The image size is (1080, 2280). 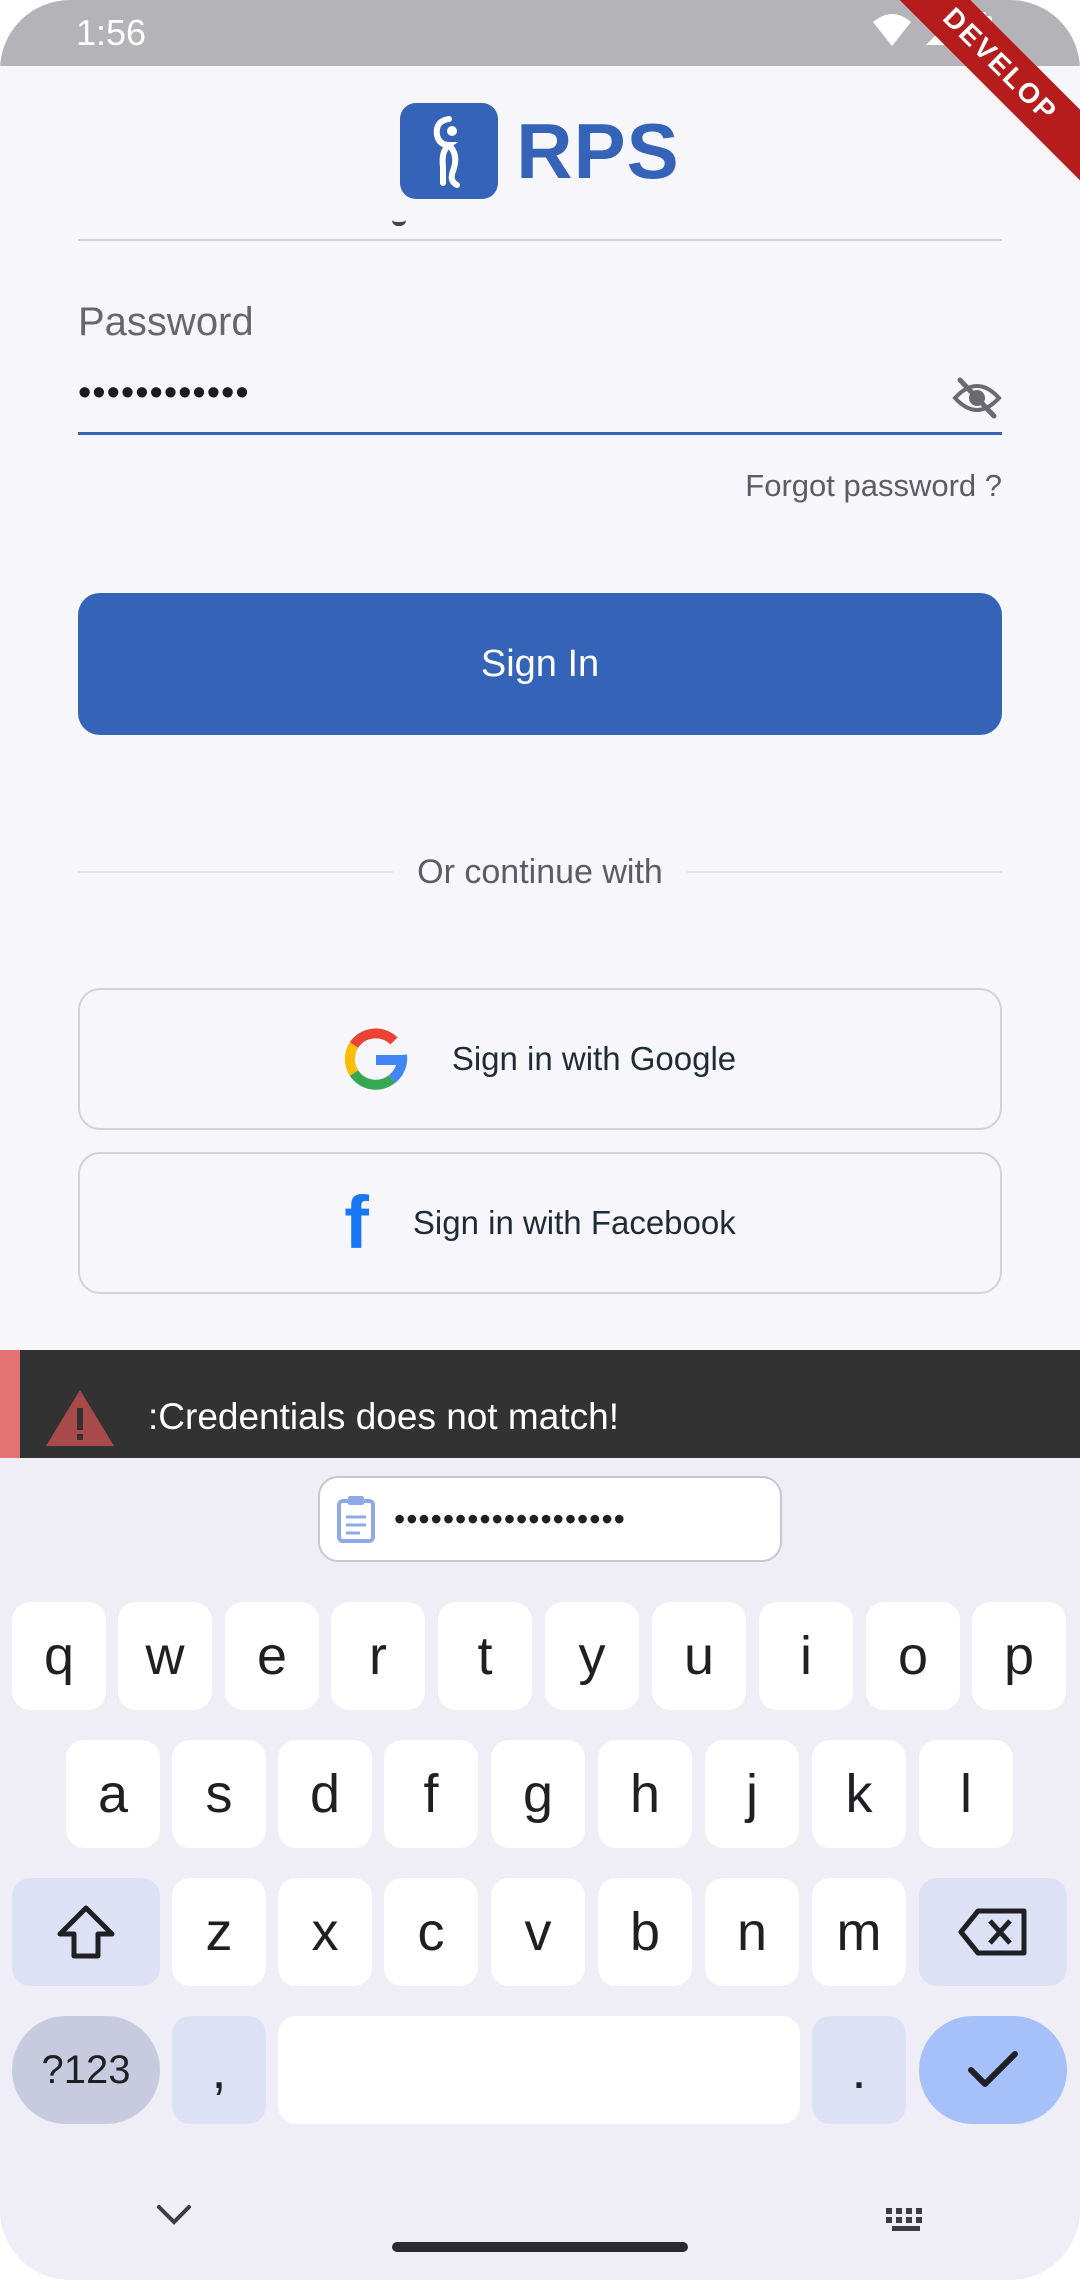 What do you see at coordinates (485, 1656) in the screenshot?
I see `key-t: t` at bounding box center [485, 1656].